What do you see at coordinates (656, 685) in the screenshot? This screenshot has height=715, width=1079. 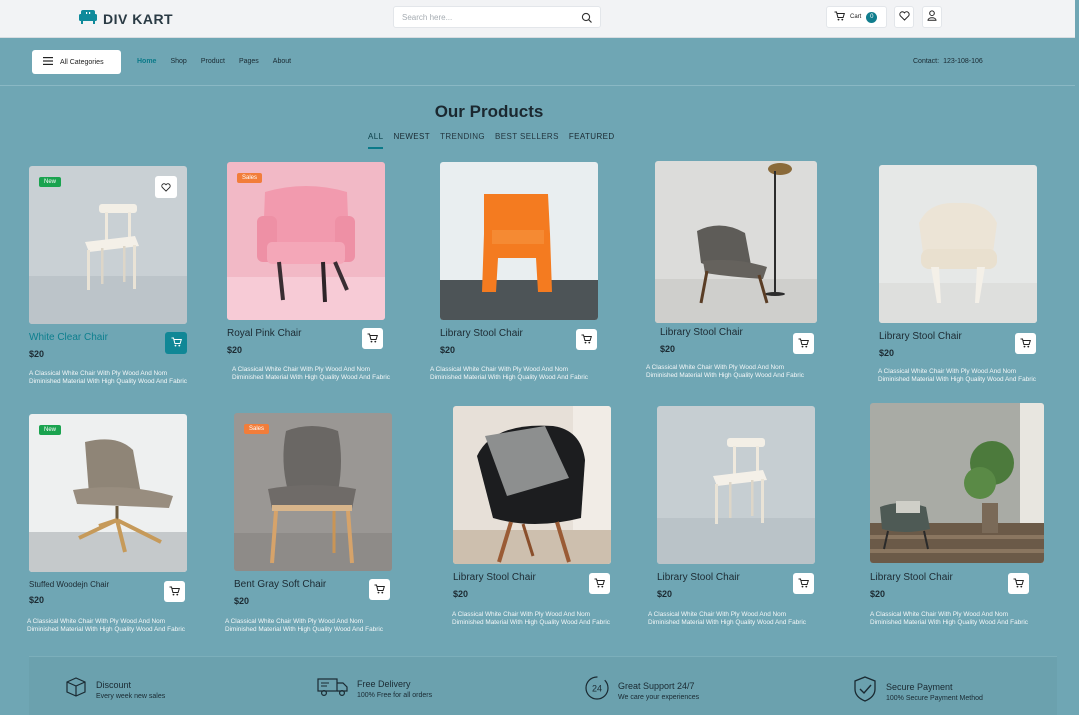 I see `feature-title: Great Support 24/7` at bounding box center [656, 685].